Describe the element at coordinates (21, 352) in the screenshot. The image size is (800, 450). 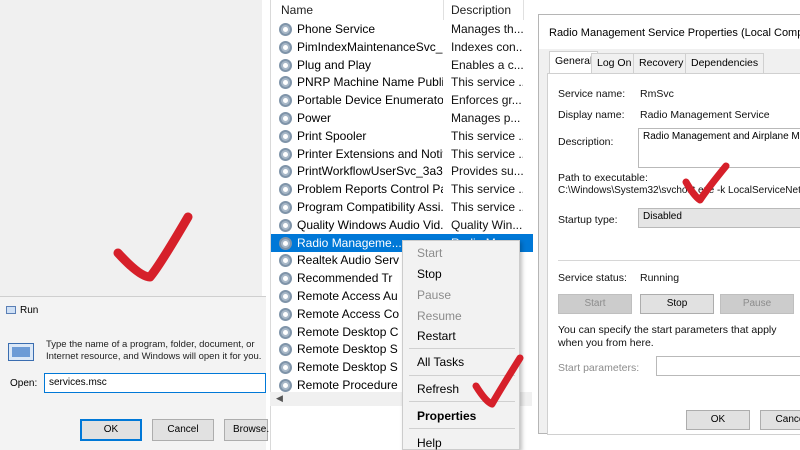
I see `run-program-icon` at that location.